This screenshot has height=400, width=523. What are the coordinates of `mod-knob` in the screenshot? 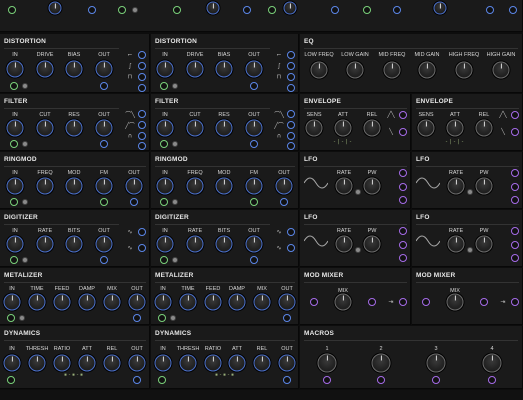 It's located at (74, 186).